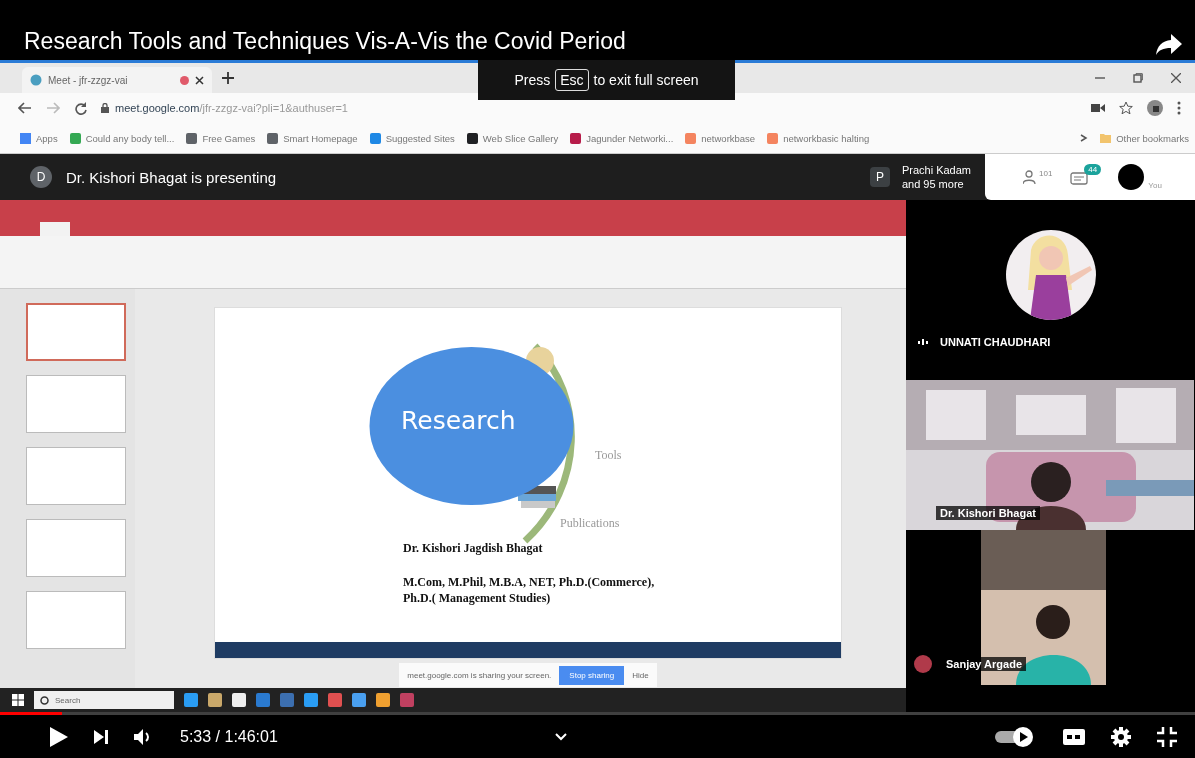  I want to click on windows-icon, so click(18, 700).